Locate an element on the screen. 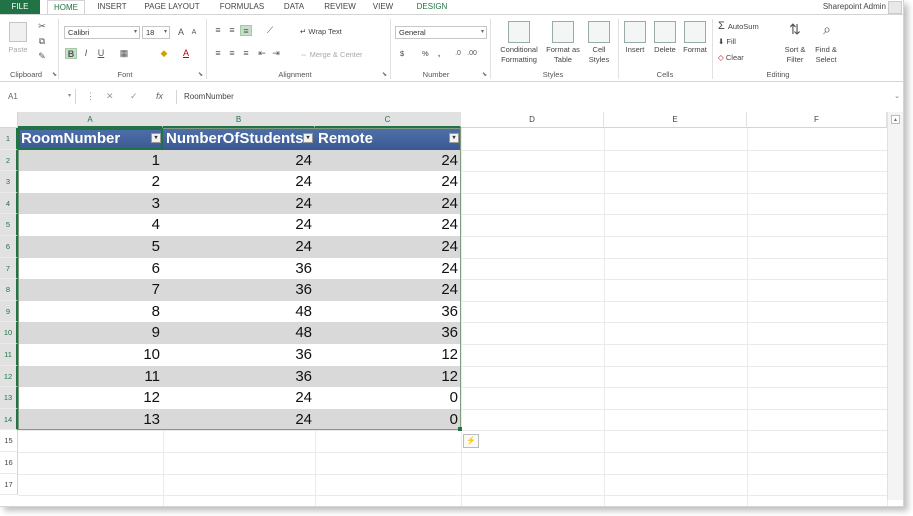 This screenshot has height=516, width=913. align-middle-icon: ≡ is located at coordinates (232, 30).